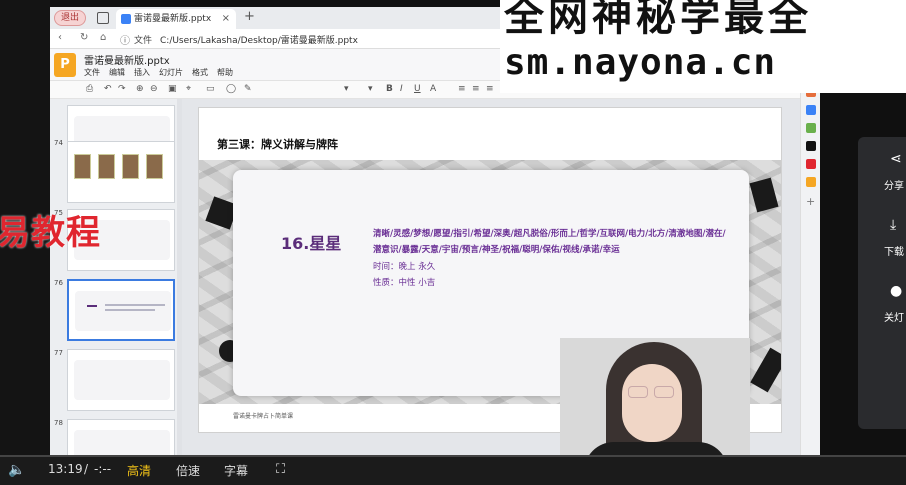  I want to click on quality-button: 高清, so click(139, 470).